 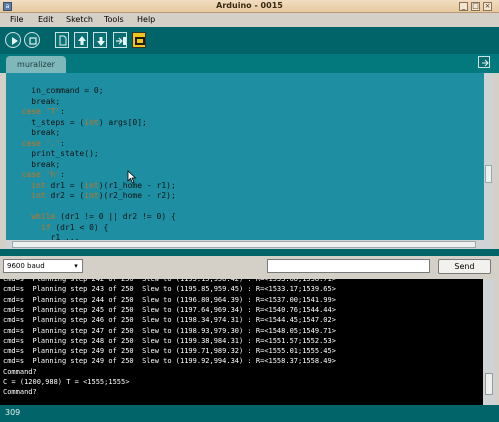 I want to click on serial-monitor-icon, so click(x=140, y=41).